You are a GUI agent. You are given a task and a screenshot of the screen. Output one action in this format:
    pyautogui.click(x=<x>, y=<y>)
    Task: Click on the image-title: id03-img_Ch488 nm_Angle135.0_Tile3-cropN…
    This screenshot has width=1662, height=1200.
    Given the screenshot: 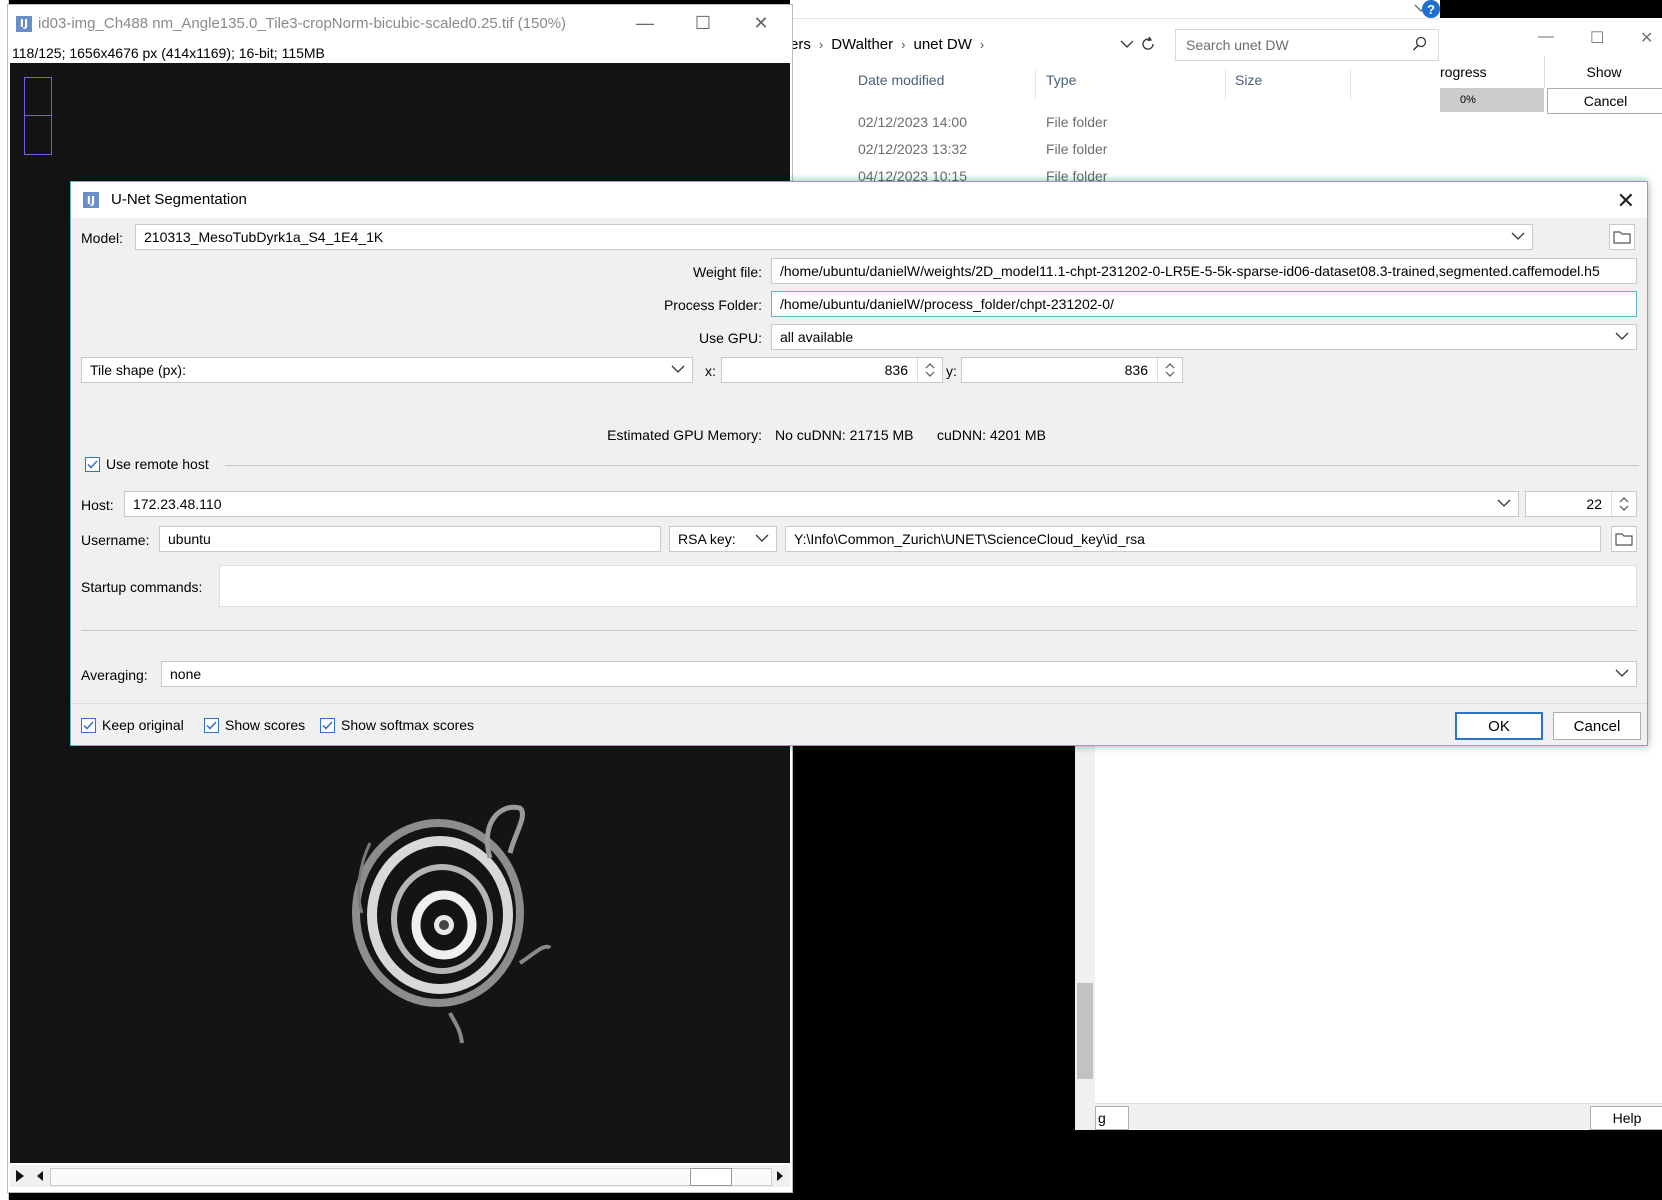 What is the action you would take?
    pyautogui.click(x=302, y=23)
    